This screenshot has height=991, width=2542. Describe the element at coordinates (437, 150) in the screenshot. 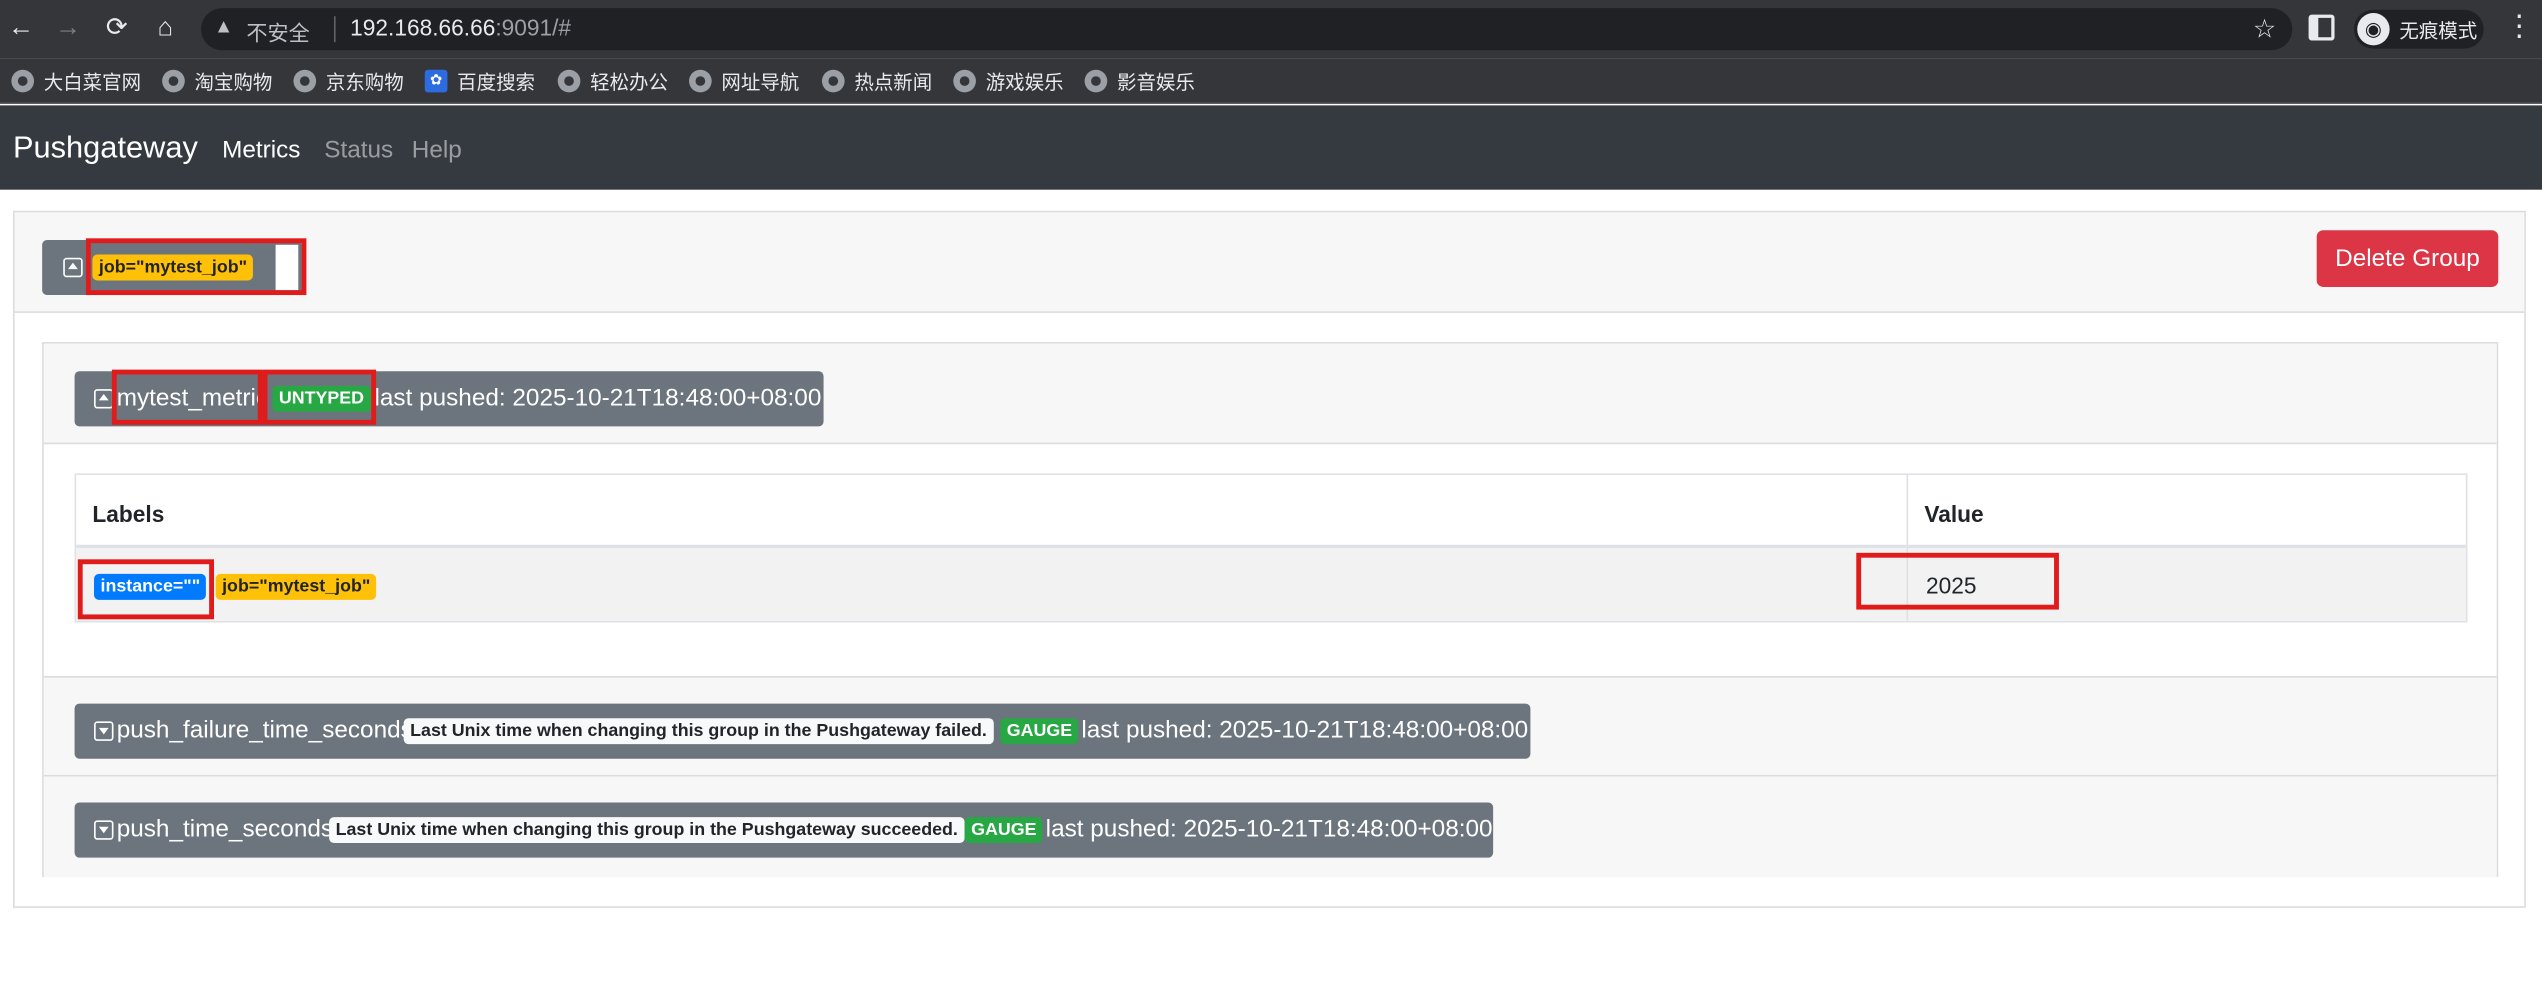

I see `nav-link-help: Help` at that location.